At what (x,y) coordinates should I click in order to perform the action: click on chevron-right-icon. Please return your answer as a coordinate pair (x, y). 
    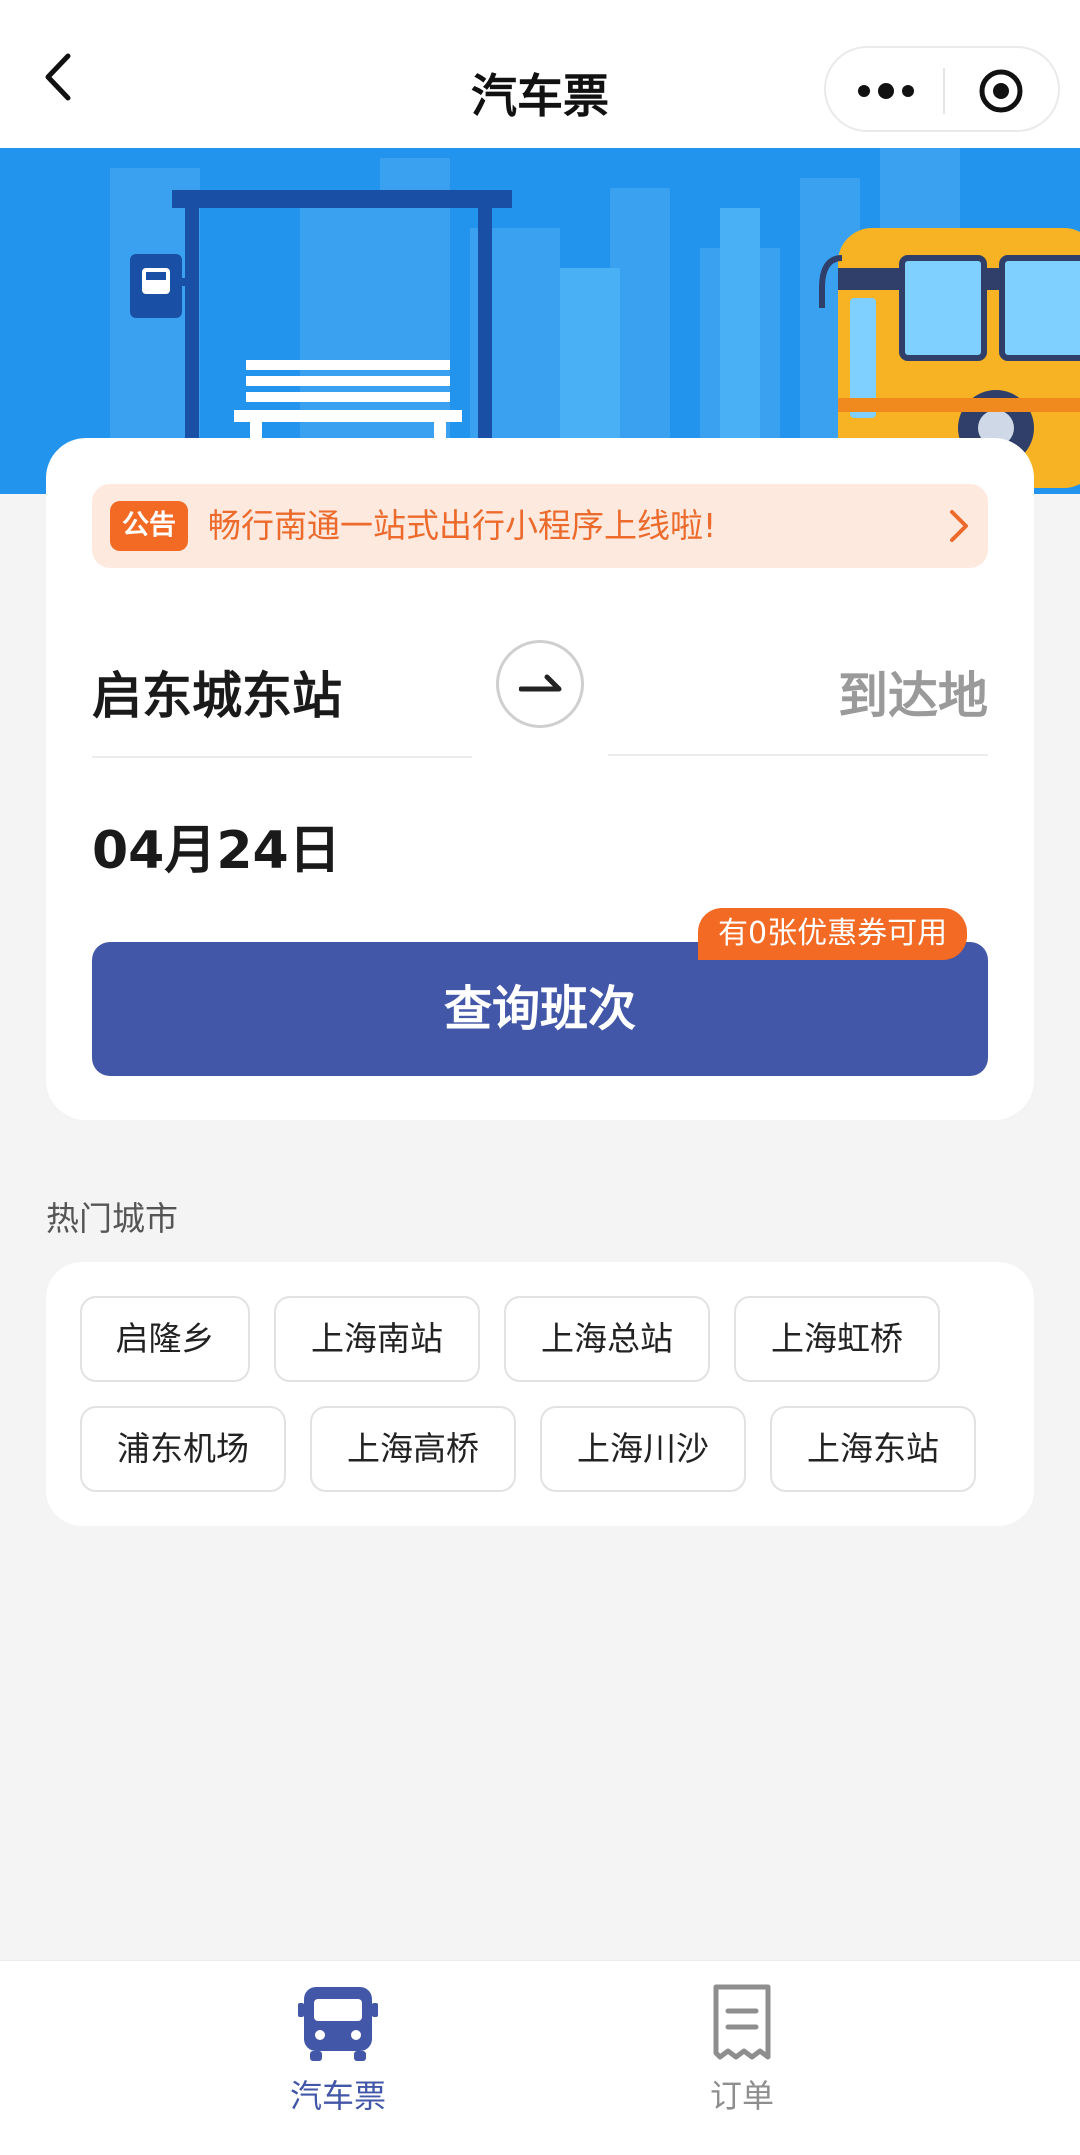
    Looking at the image, I should click on (959, 526).